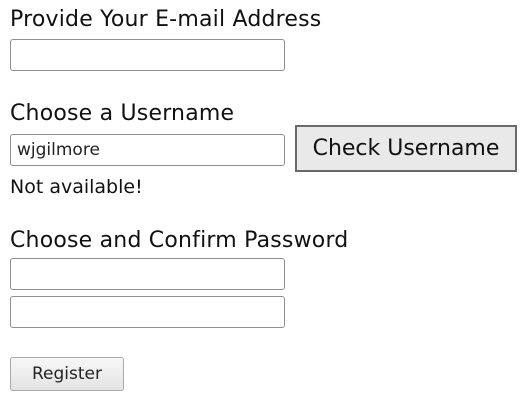  I want to click on username-availability-status: Not available!, so click(76, 187).